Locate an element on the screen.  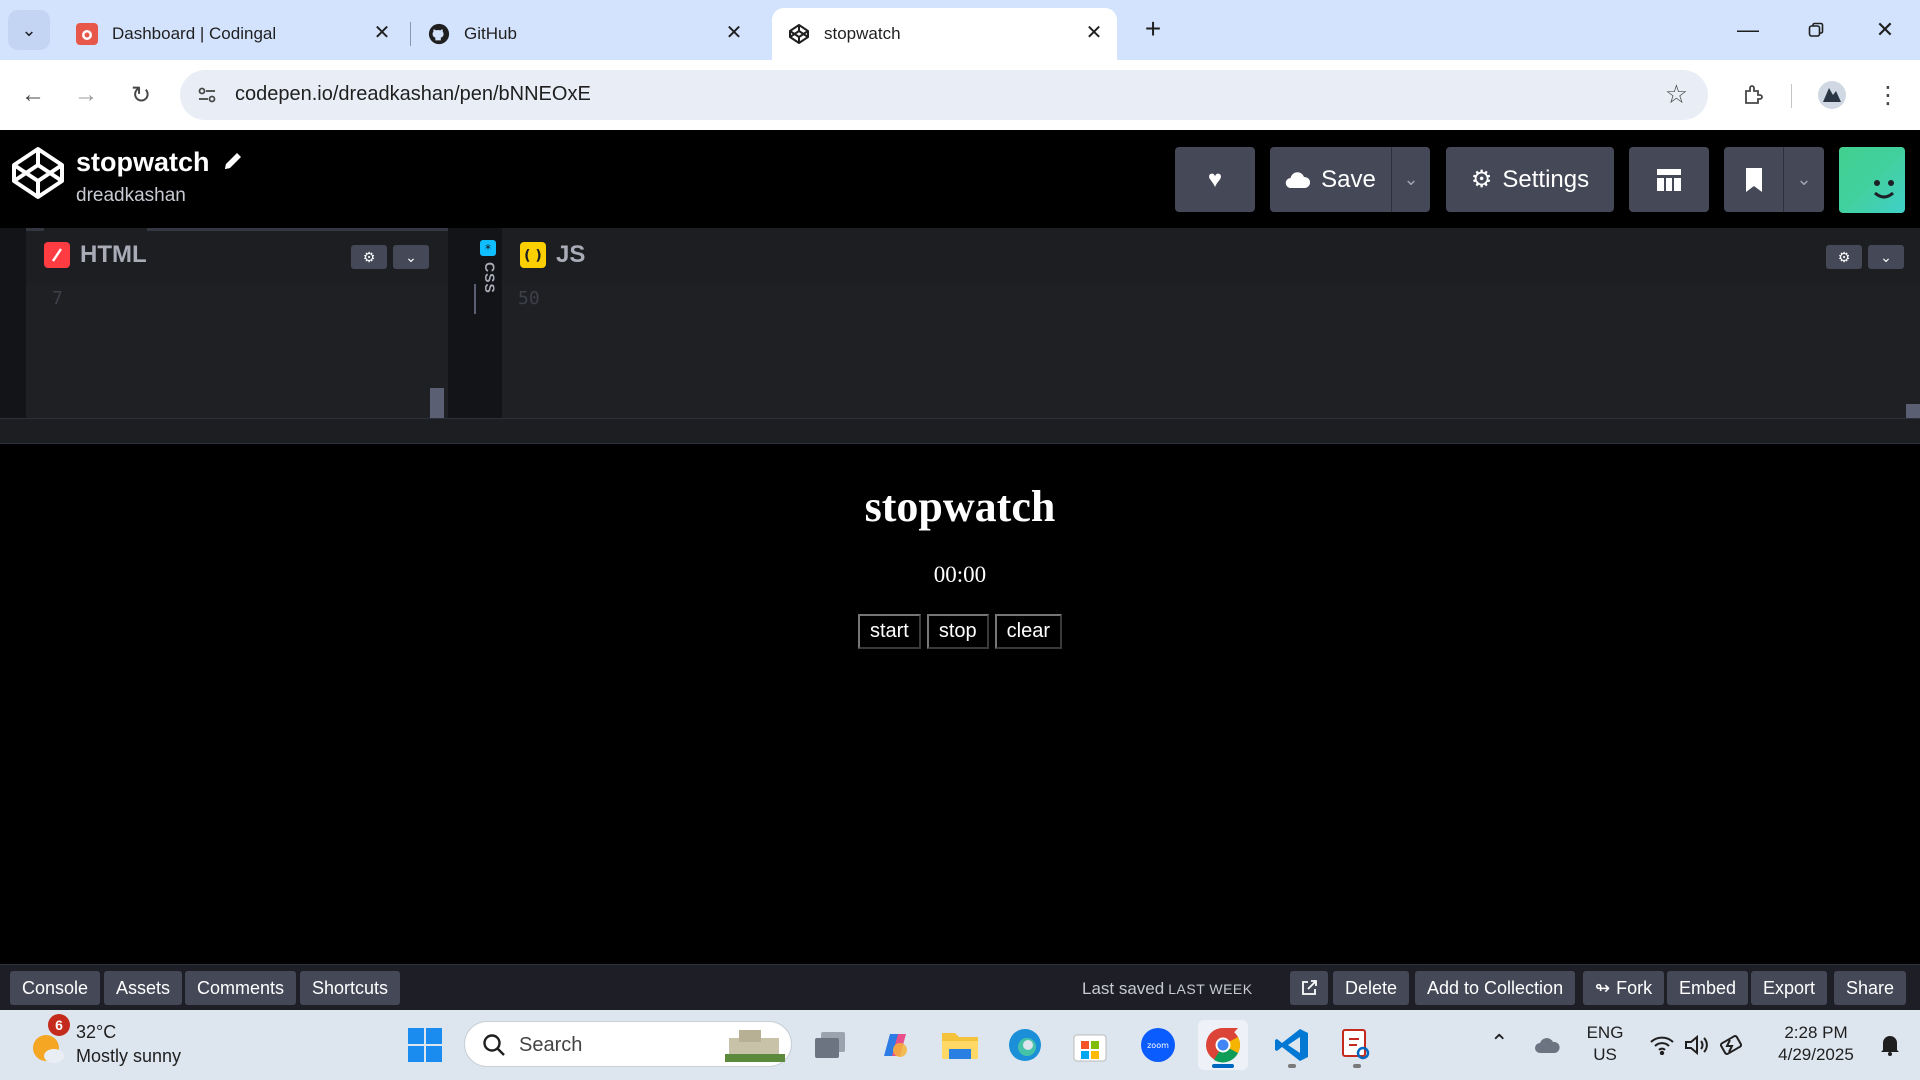
minimize-button: — is located at coordinates (1748, 30).